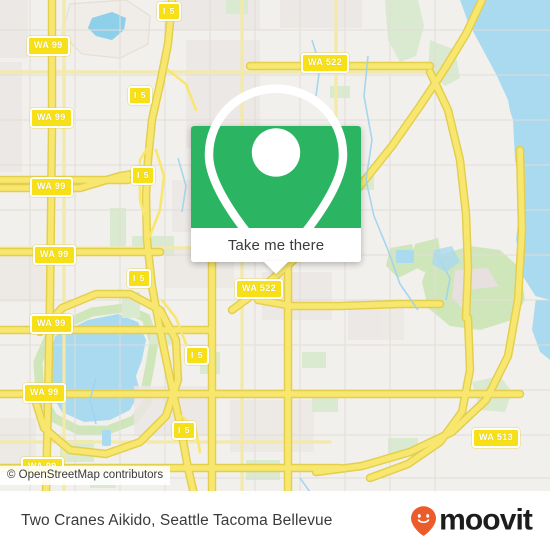 The width and height of the screenshot is (550, 550). What do you see at coordinates (496, 438) in the screenshot?
I see `highway-shield: WA 513` at bounding box center [496, 438].